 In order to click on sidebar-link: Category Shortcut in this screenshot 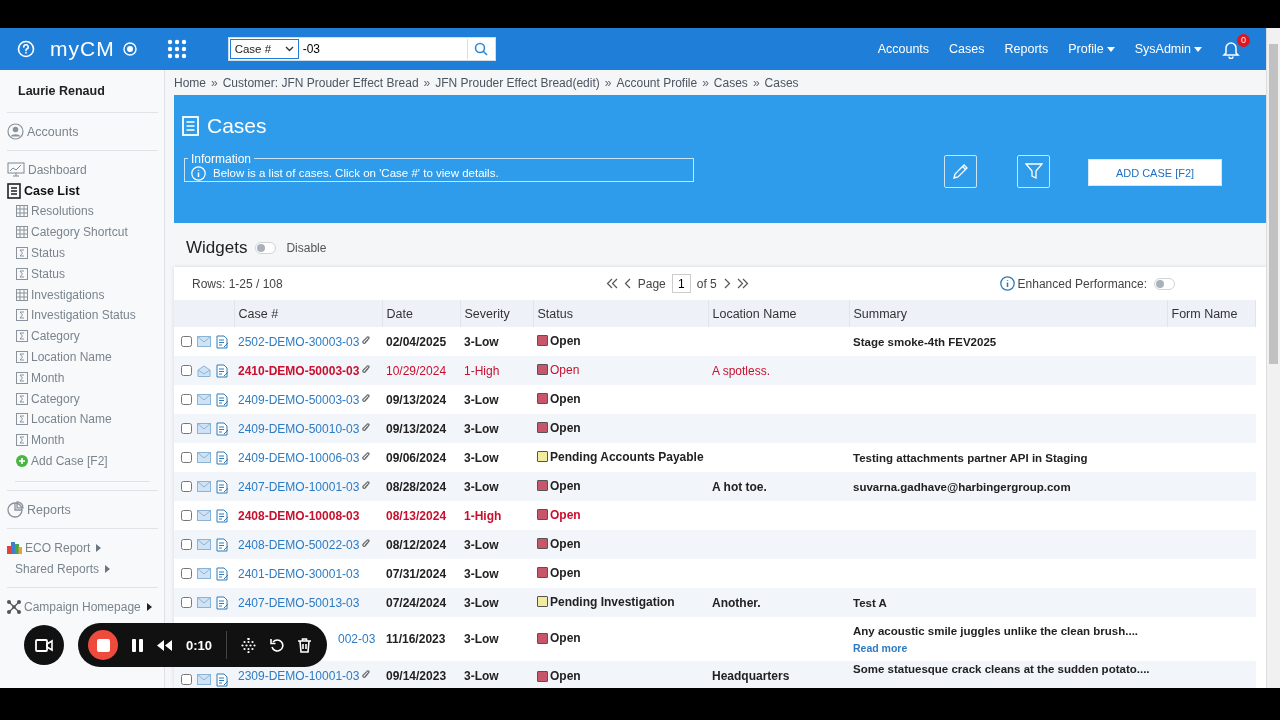, I will do `click(79, 232)`.